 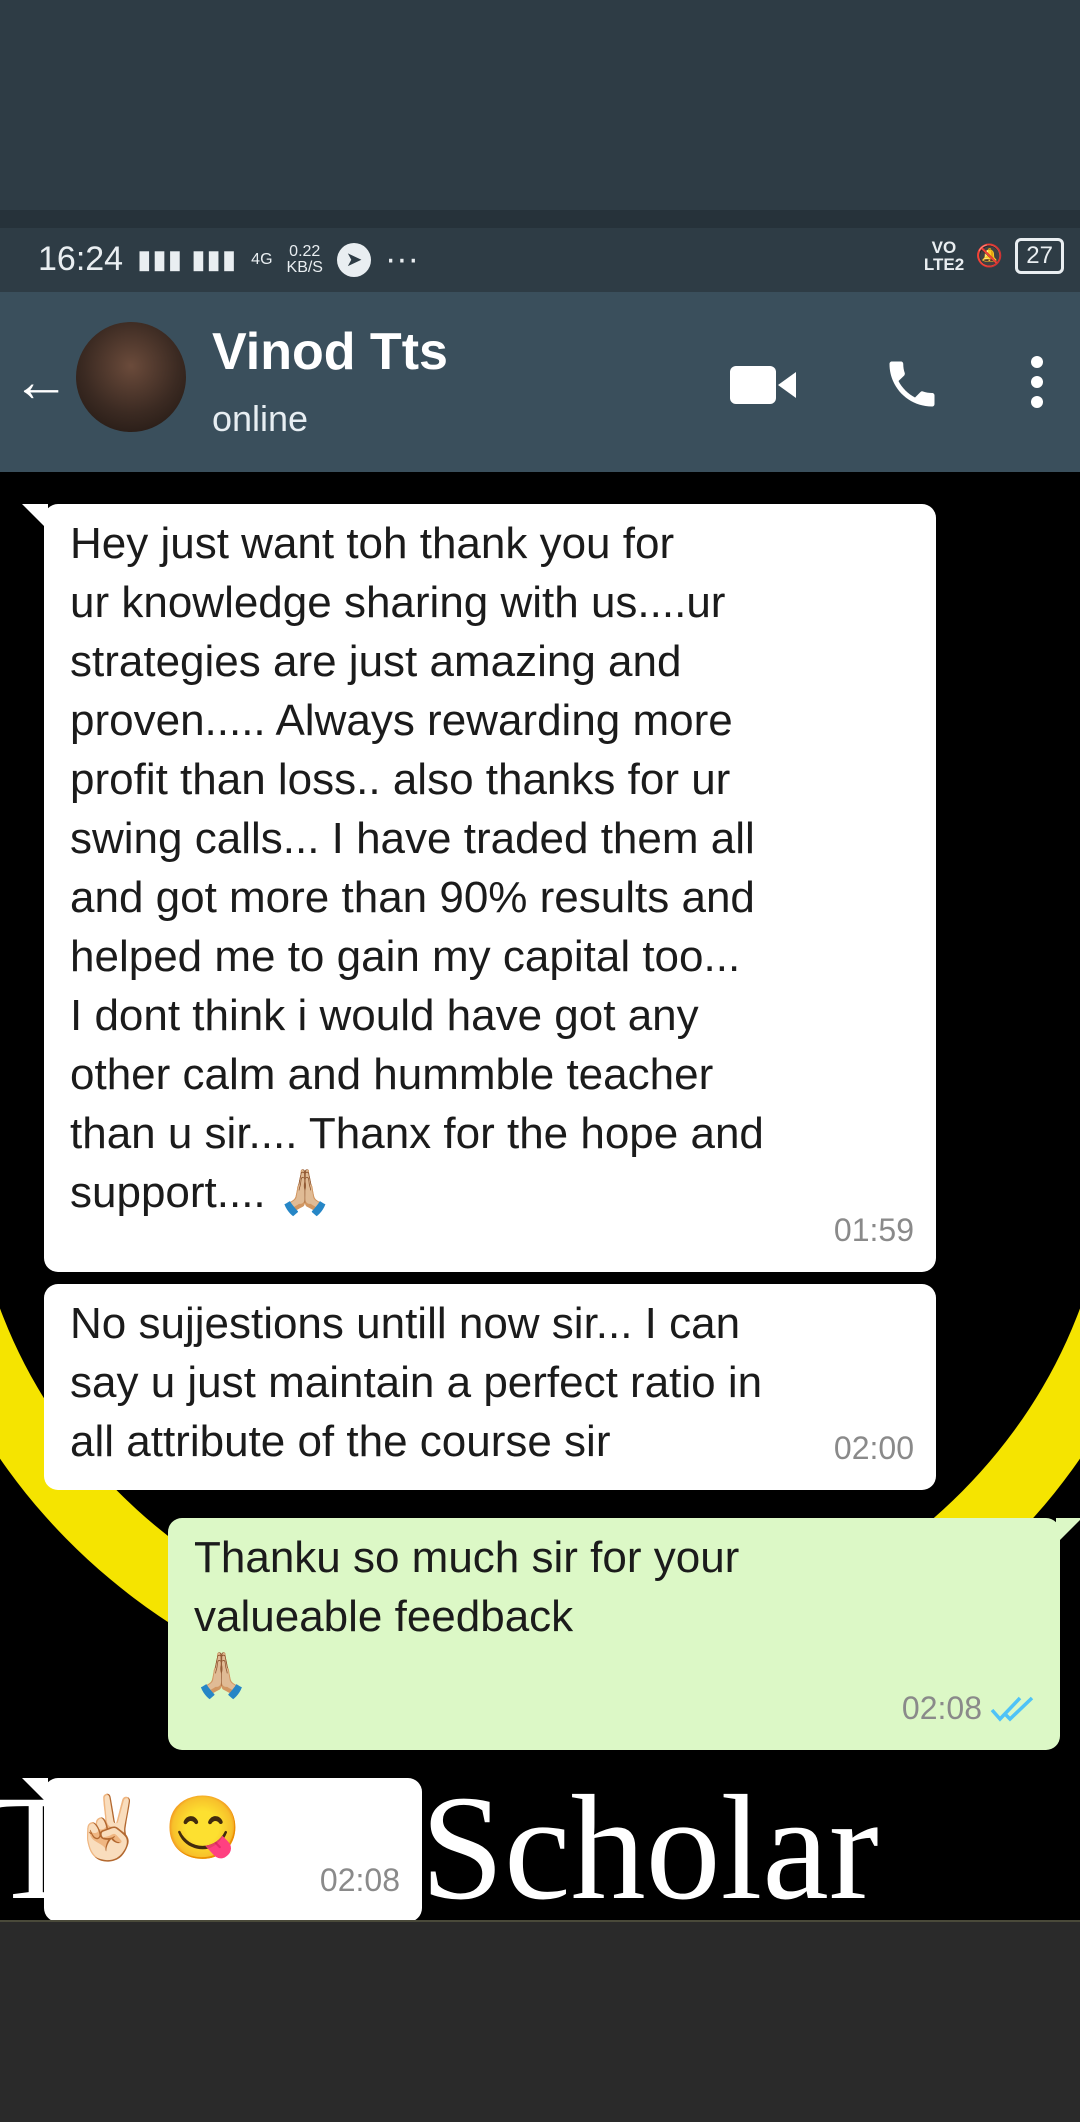 I want to click on signal-icon: ▮▮▮ ▮▮▮, so click(x=187, y=259).